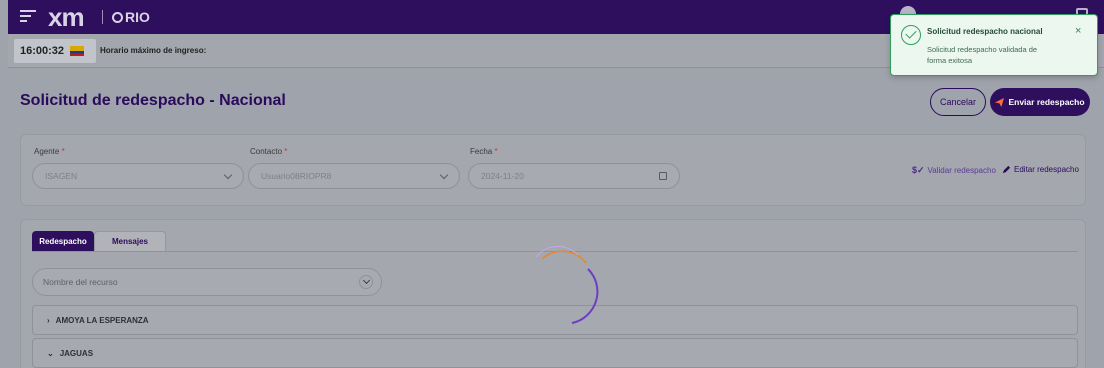 This screenshot has width=1104, height=368. Describe the element at coordinates (502, 176) in the screenshot. I see `fecha-value: 2024-11-20` at that location.